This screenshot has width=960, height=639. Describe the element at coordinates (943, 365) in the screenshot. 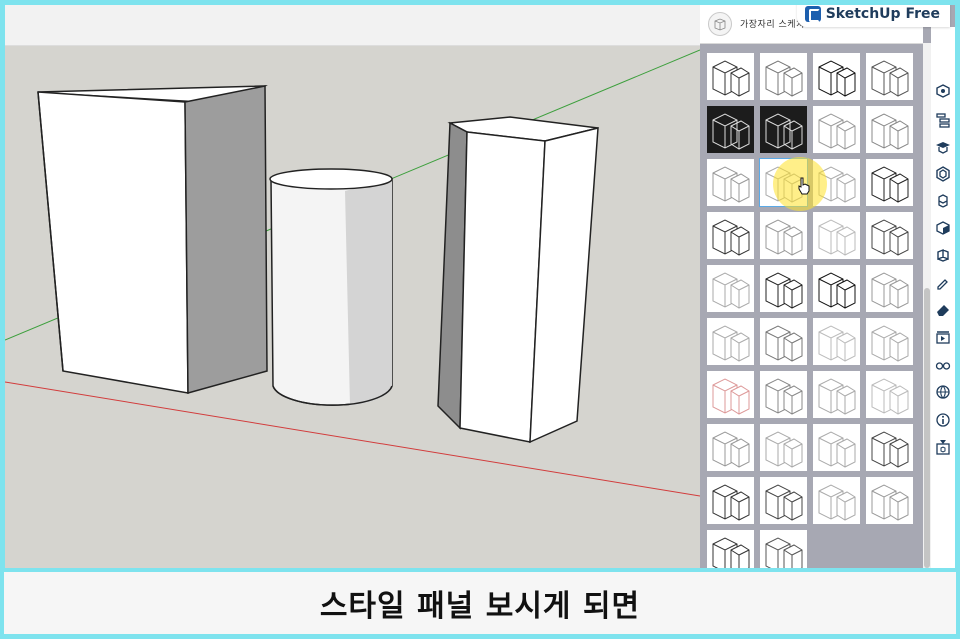

I see `display-icon` at that location.